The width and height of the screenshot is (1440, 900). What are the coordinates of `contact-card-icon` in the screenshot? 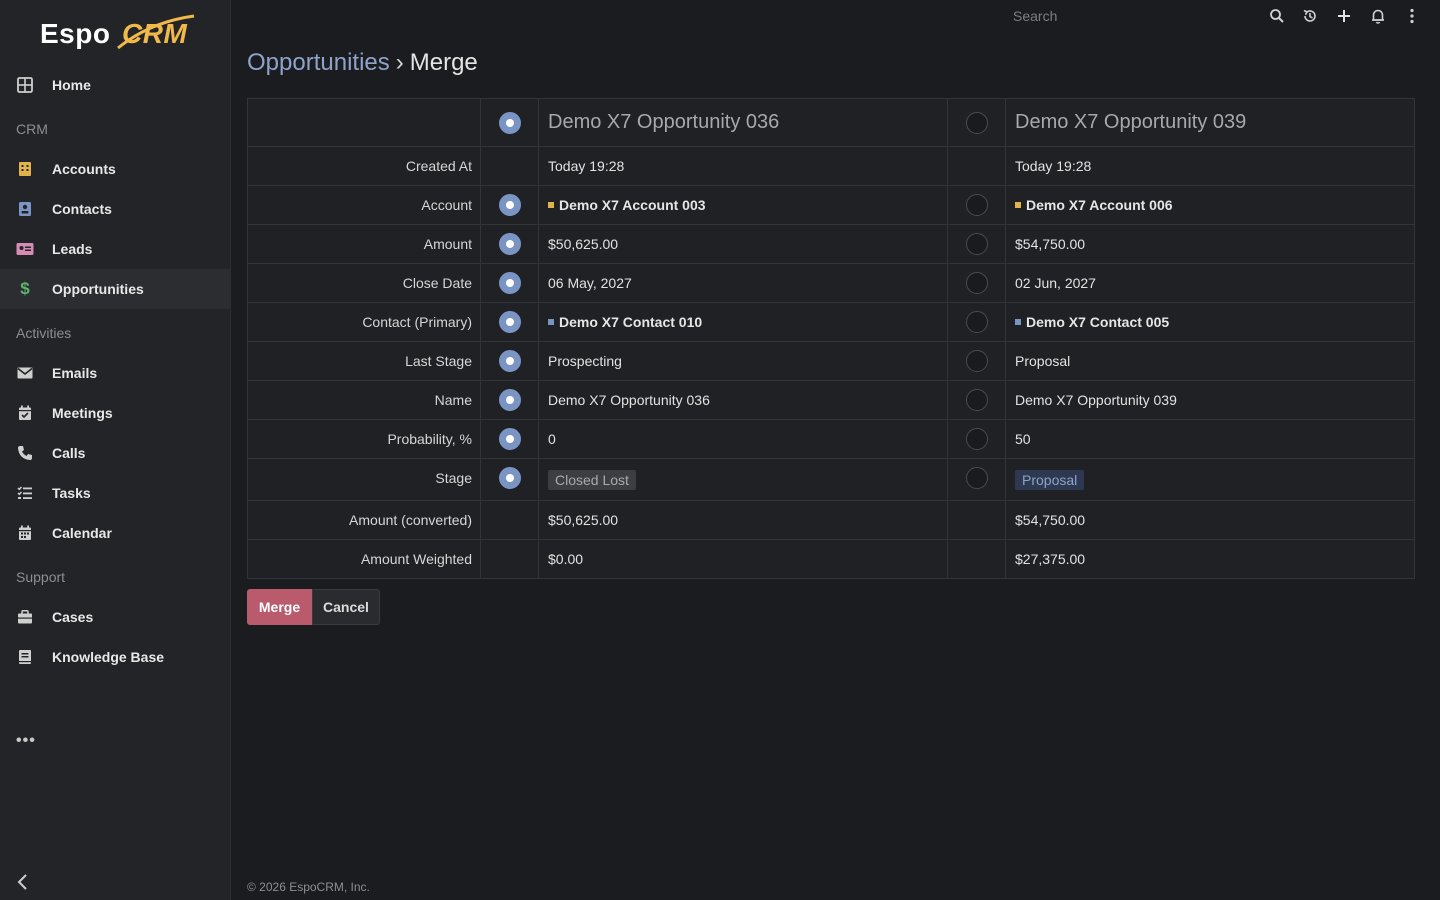 It's located at (25, 209).